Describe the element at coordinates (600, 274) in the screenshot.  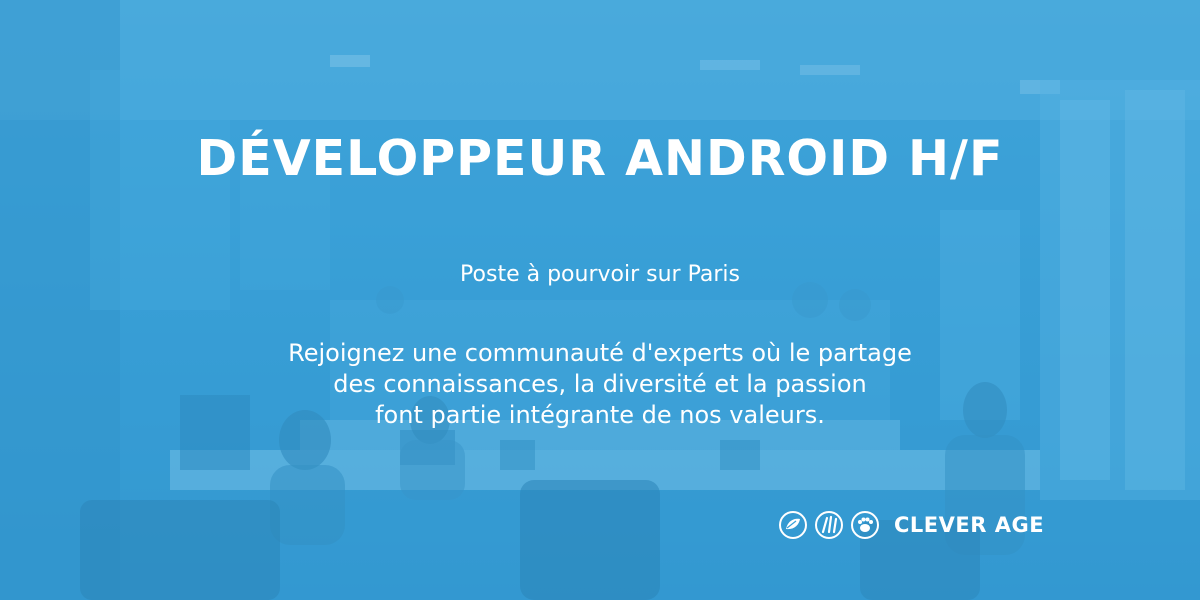
I see `job-location: Poste à pourvoir sur Paris` at that location.